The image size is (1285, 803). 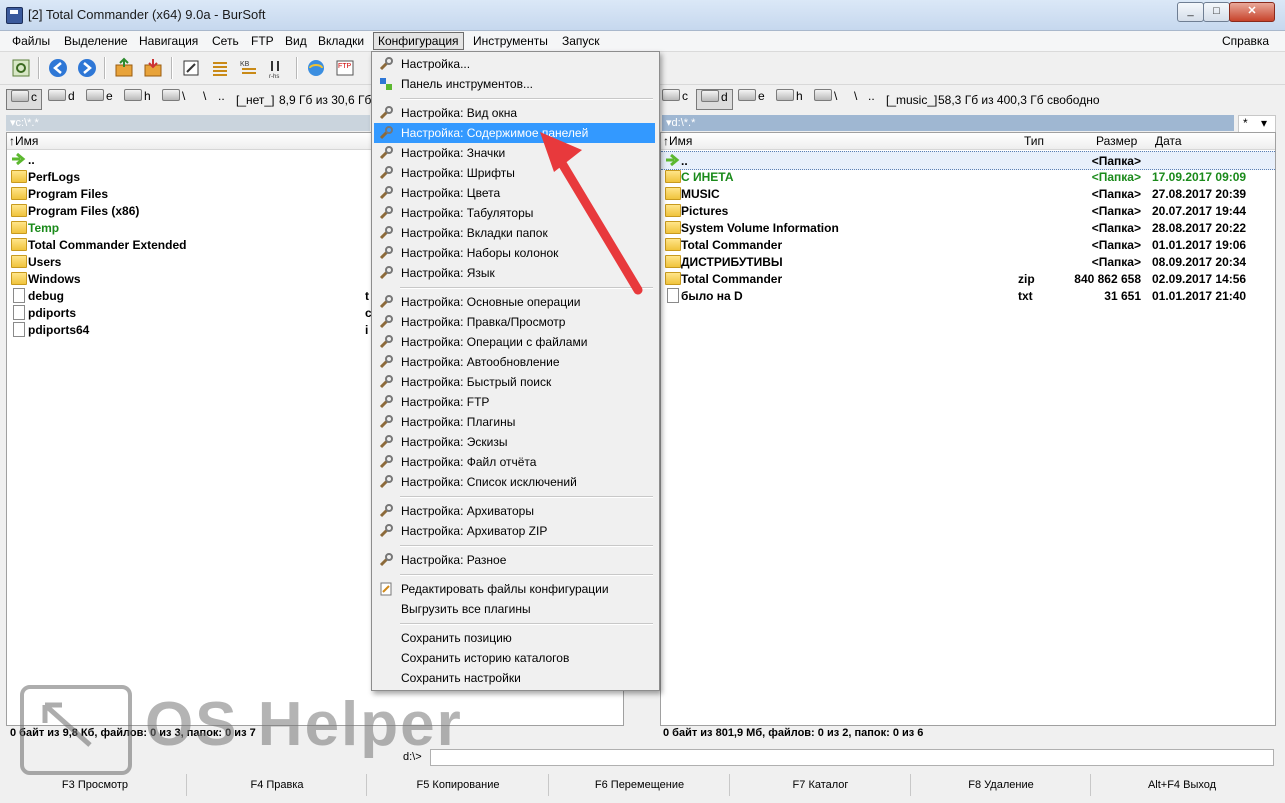 I want to click on chevron-down-icon: ▾, so click(x=1264, y=123).